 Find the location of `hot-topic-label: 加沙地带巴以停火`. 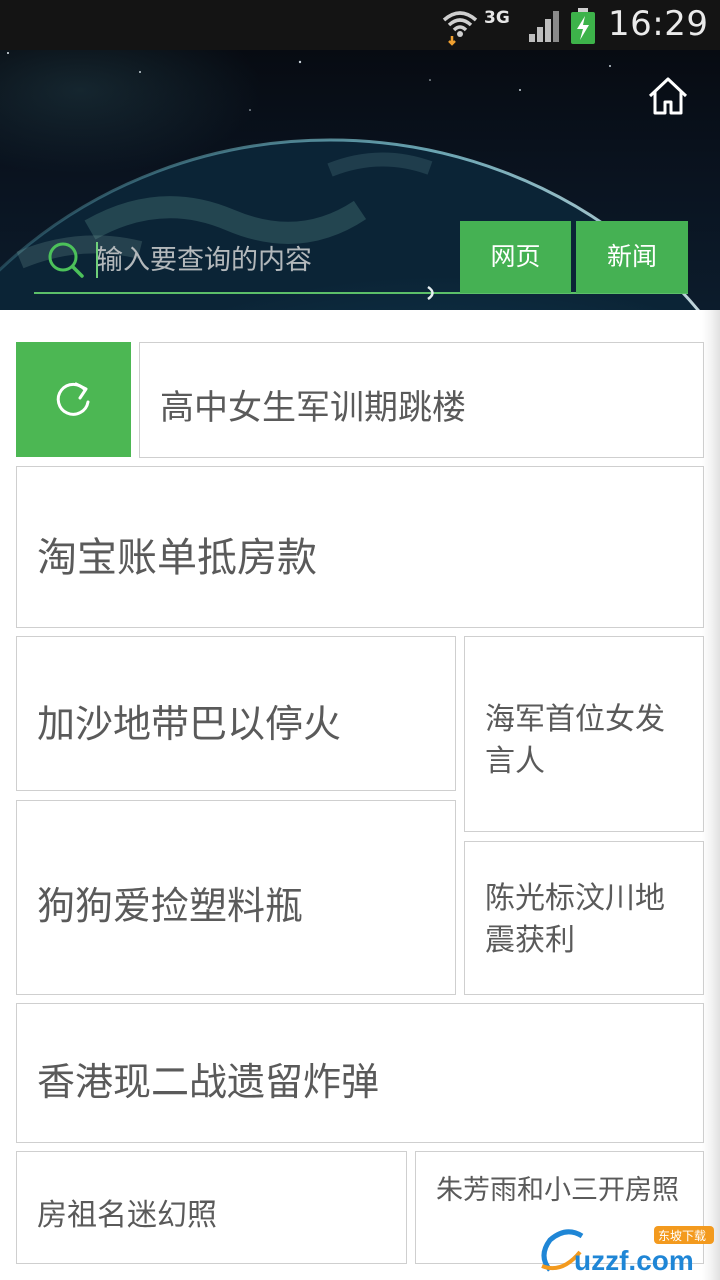

hot-topic-label: 加沙地带巴以停火 is located at coordinates (189, 724).